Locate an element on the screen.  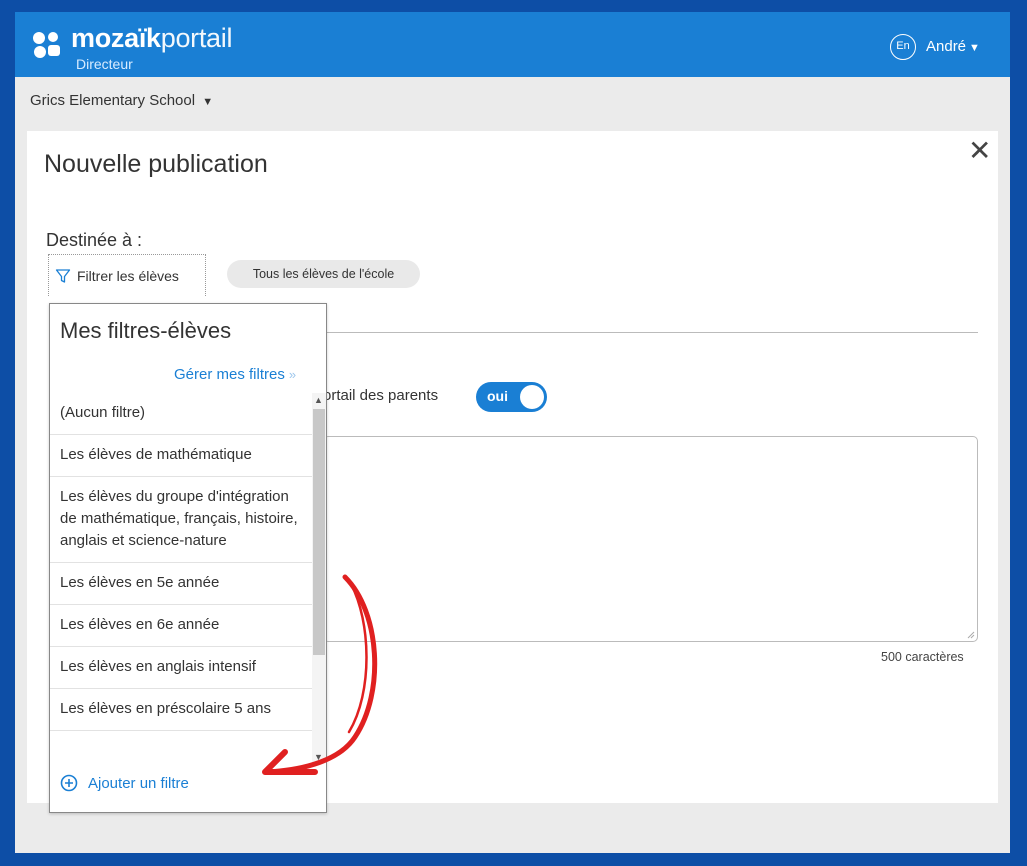
filter-button-label: Filtrer les élèves is located at coordinates (128, 275).